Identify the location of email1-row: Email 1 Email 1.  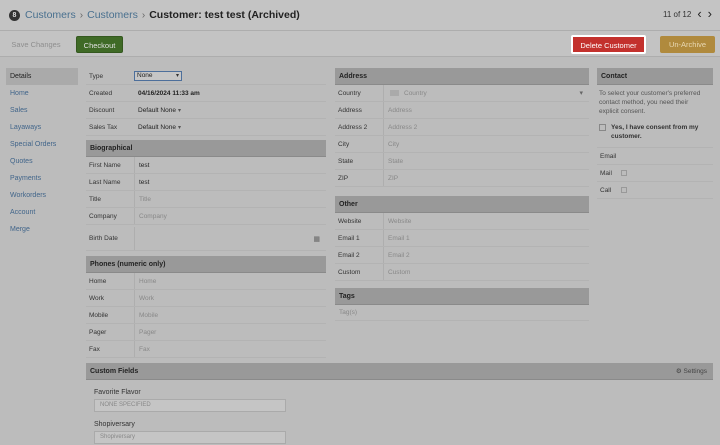
(462, 238).